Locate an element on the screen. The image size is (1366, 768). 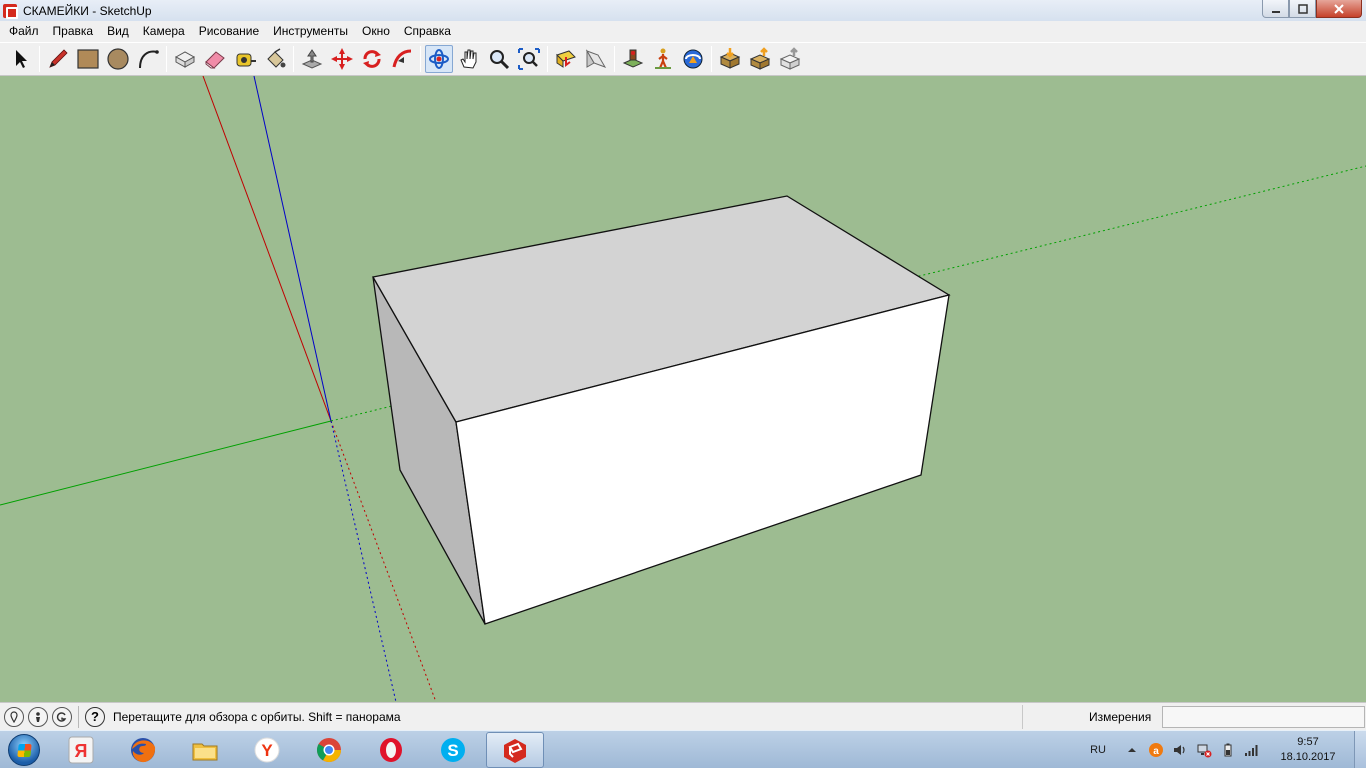
menu-camera: Камера is located at coordinates (164, 31).